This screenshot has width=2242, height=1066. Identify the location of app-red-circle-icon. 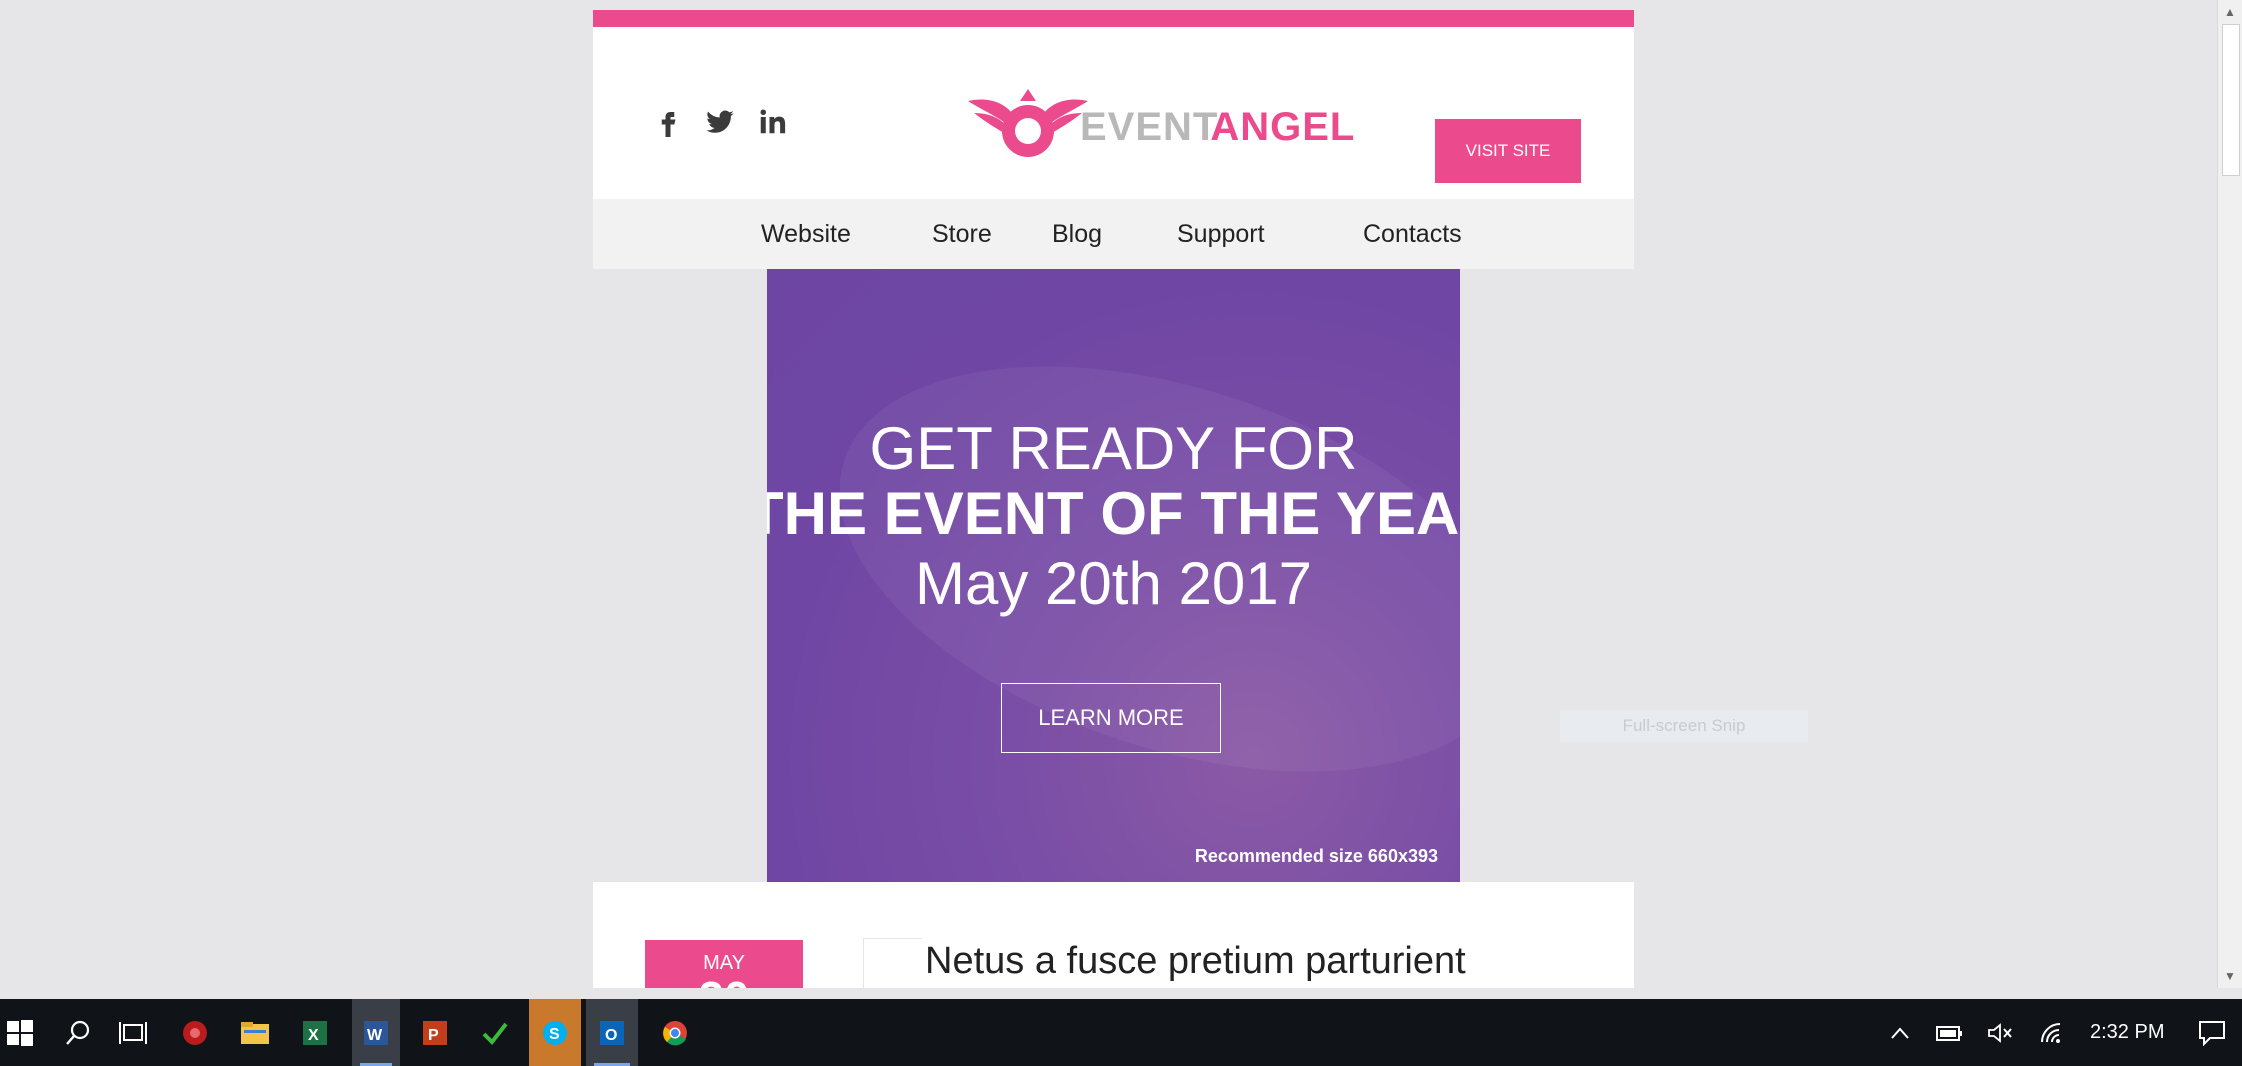
(195, 1032).